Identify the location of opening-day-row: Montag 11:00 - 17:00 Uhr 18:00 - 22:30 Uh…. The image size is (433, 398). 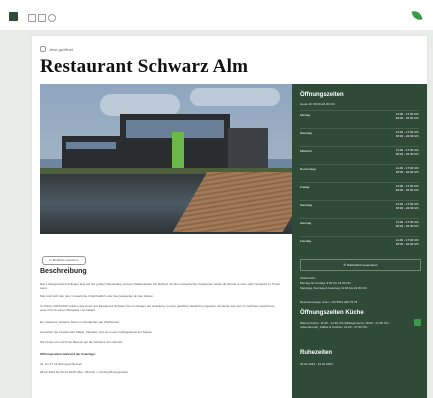
(359, 115).